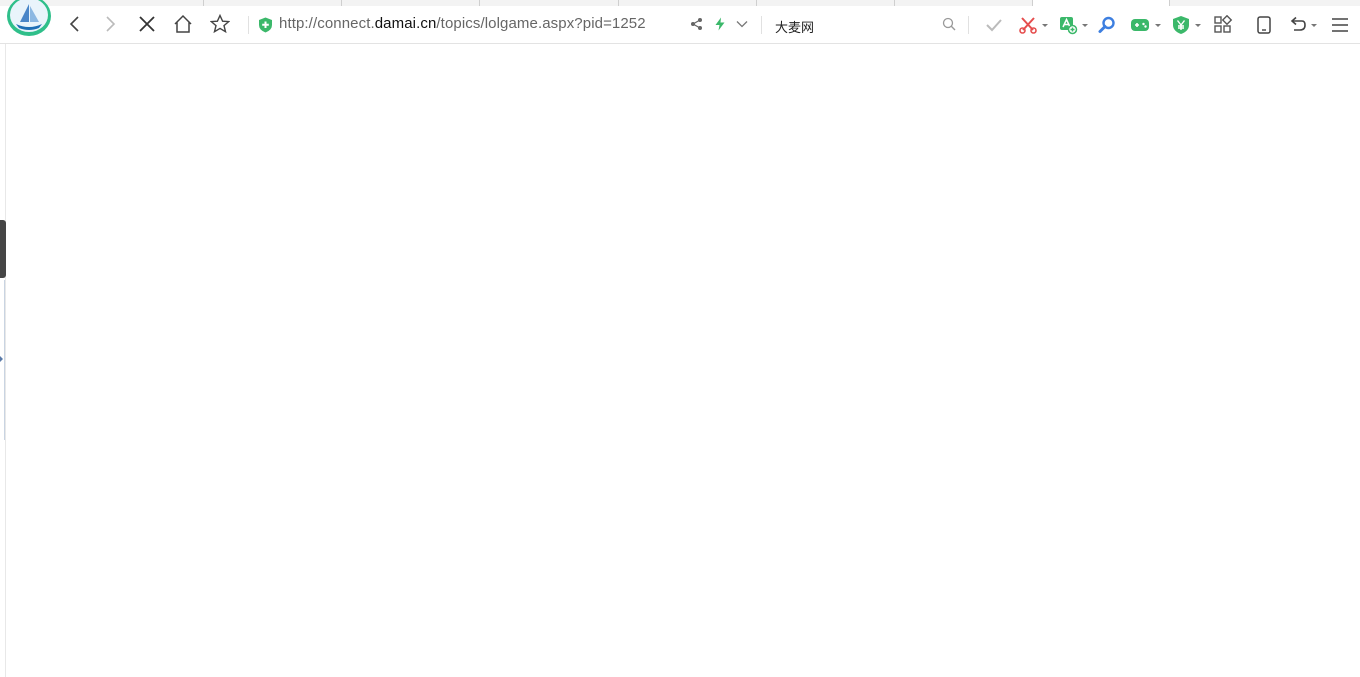 This screenshot has height=677, width=1360. What do you see at coordinates (1140, 25) in the screenshot?
I see `gamepad-icon` at bounding box center [1140, 25].